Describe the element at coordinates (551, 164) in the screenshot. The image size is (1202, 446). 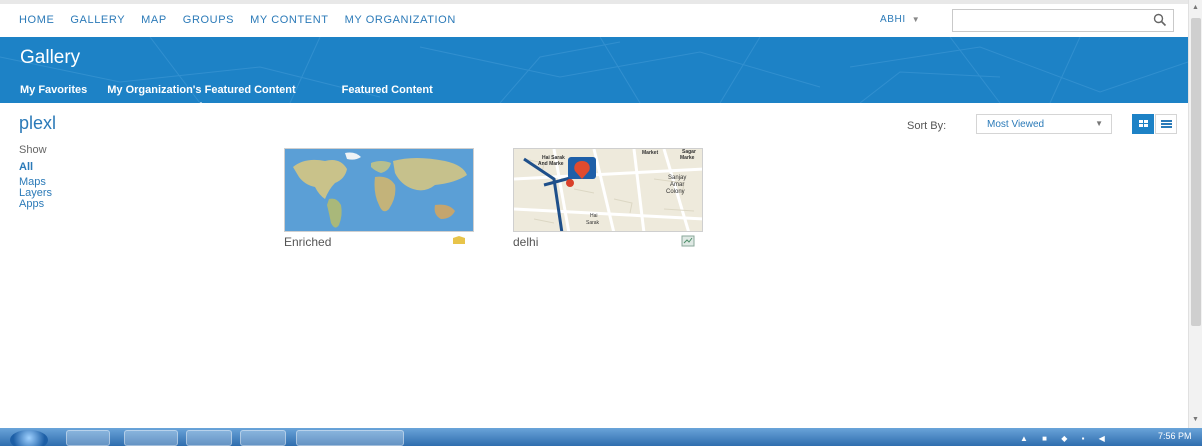
I see `map-label: And Marke` at that location.